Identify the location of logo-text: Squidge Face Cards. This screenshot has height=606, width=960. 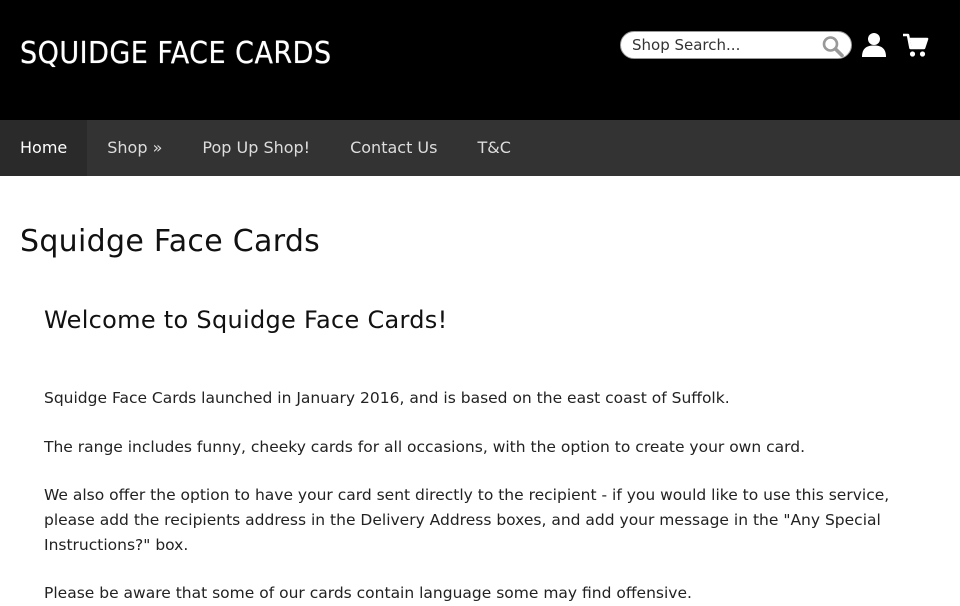
(176, 53).